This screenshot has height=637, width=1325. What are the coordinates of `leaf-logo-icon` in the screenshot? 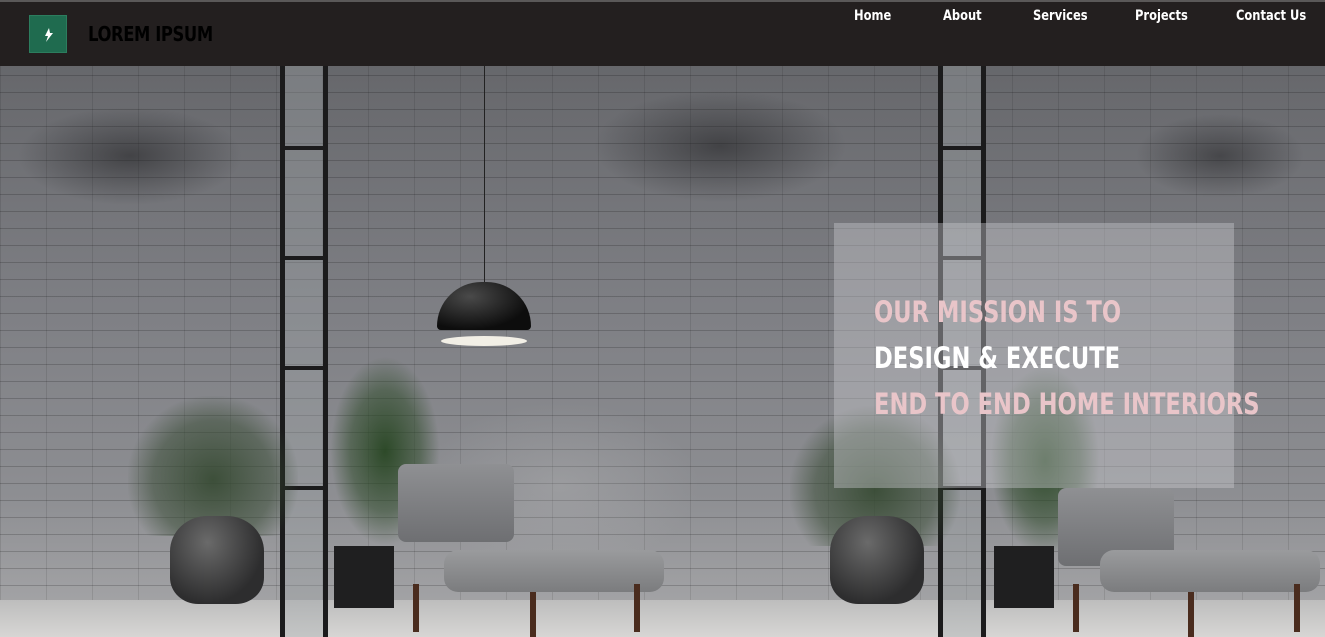 It's located at (49, 35).